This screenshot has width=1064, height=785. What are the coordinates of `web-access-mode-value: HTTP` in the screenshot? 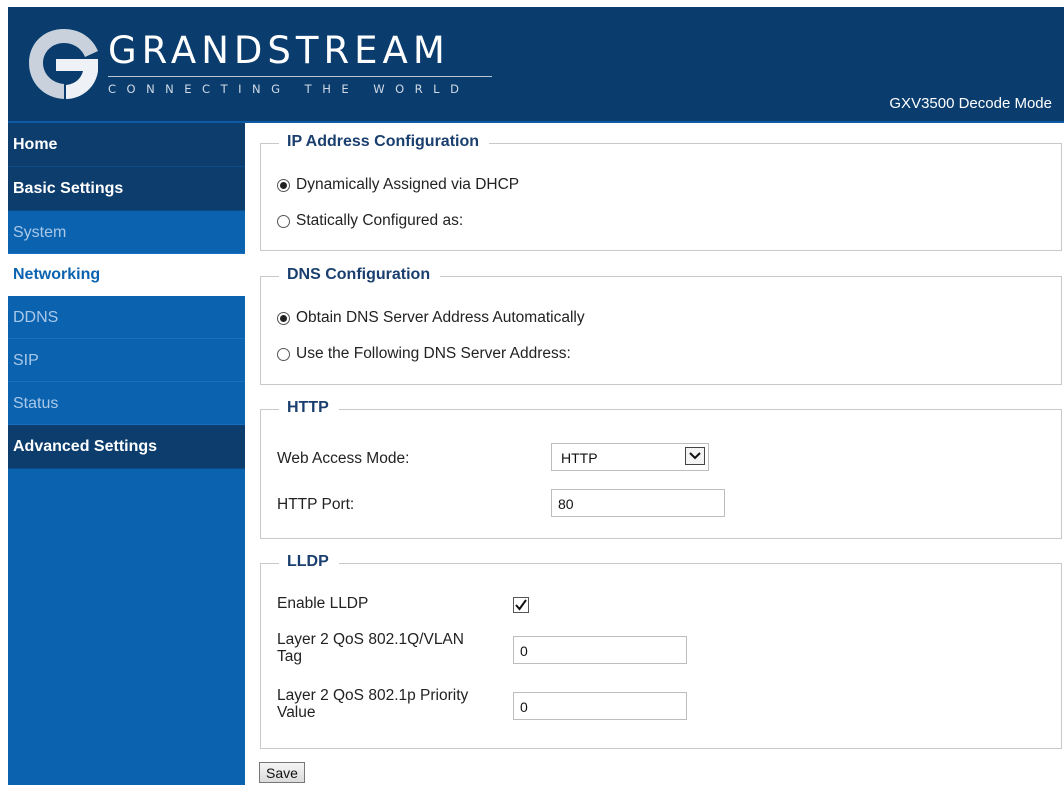 It's located at (579, 458).